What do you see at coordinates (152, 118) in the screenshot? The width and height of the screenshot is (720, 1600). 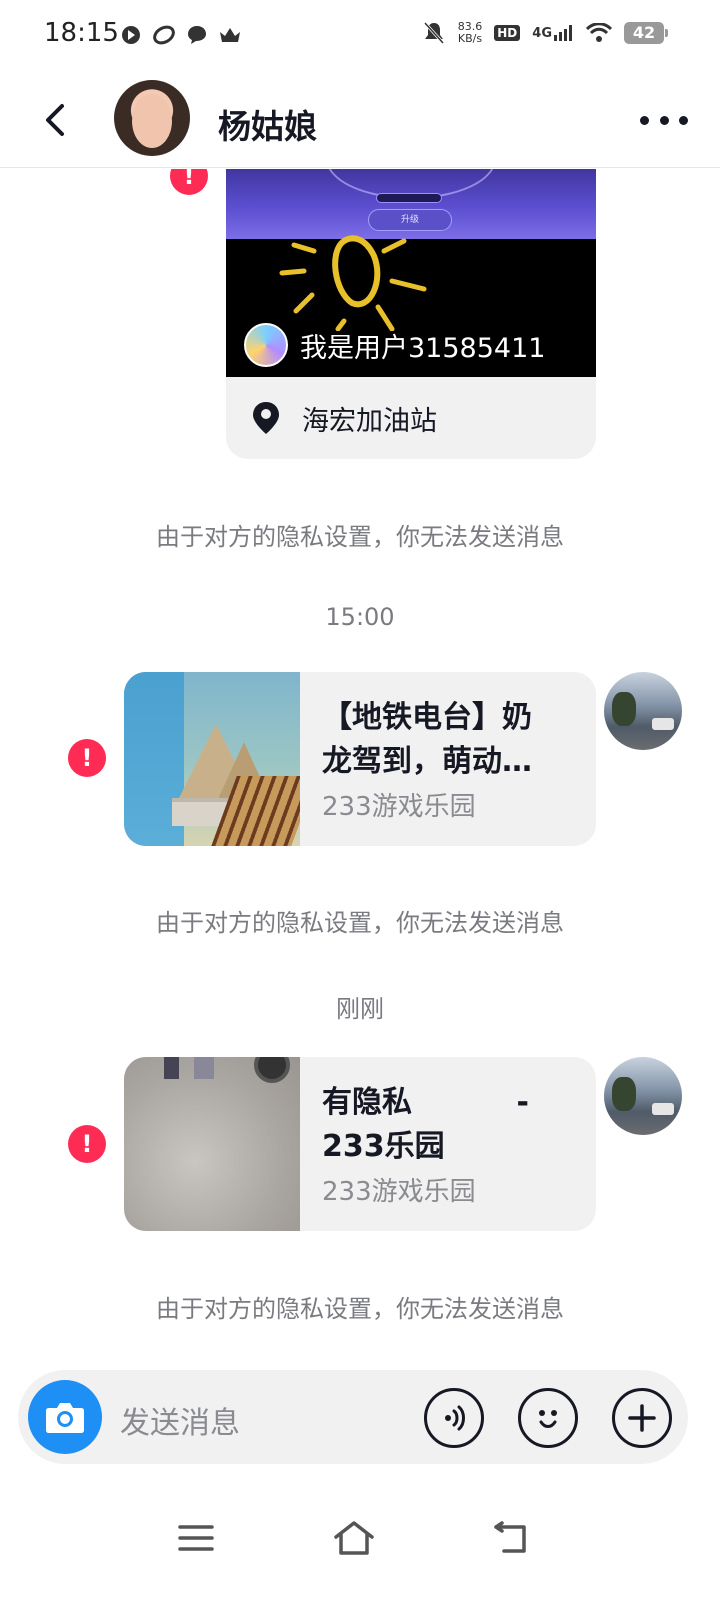 I see `contact-avatar` at bounding box center [152, 118].